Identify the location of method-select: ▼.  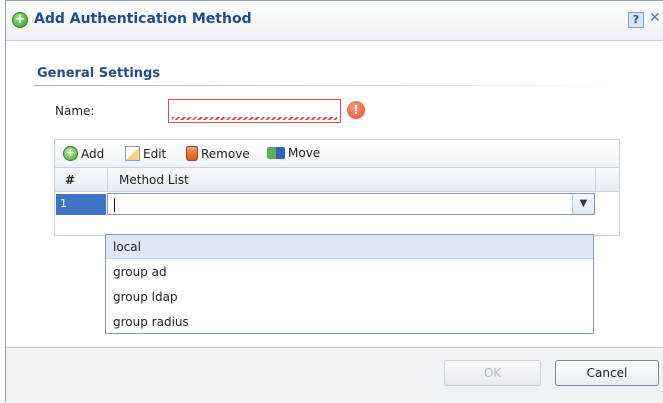
(351, 204).